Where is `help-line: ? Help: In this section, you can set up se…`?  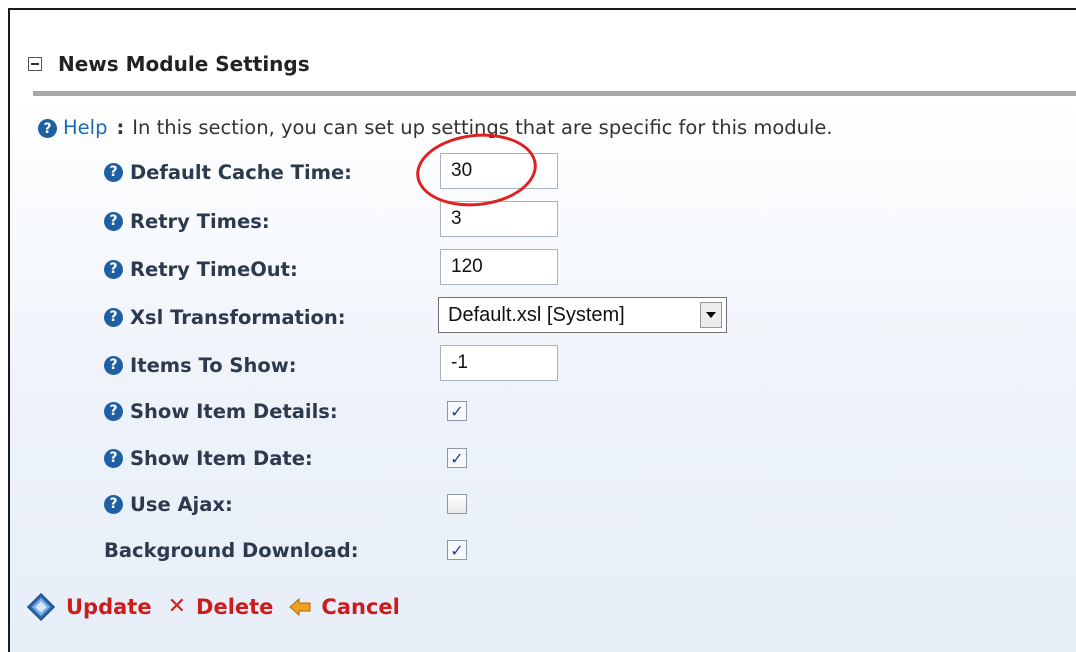 help-line: ? Help: In this section, you can set up se… is located at coordinates (435, 127).